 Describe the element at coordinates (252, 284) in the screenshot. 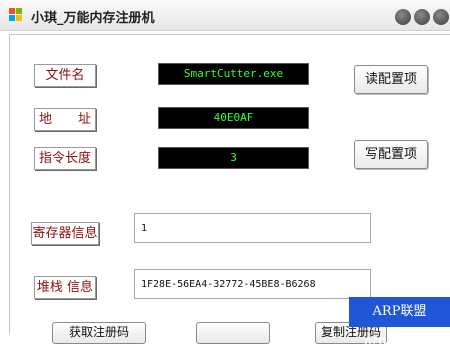

I see `stack-info-input: 1F28E-56EA4-32772-45BE8-B6268` at that location.